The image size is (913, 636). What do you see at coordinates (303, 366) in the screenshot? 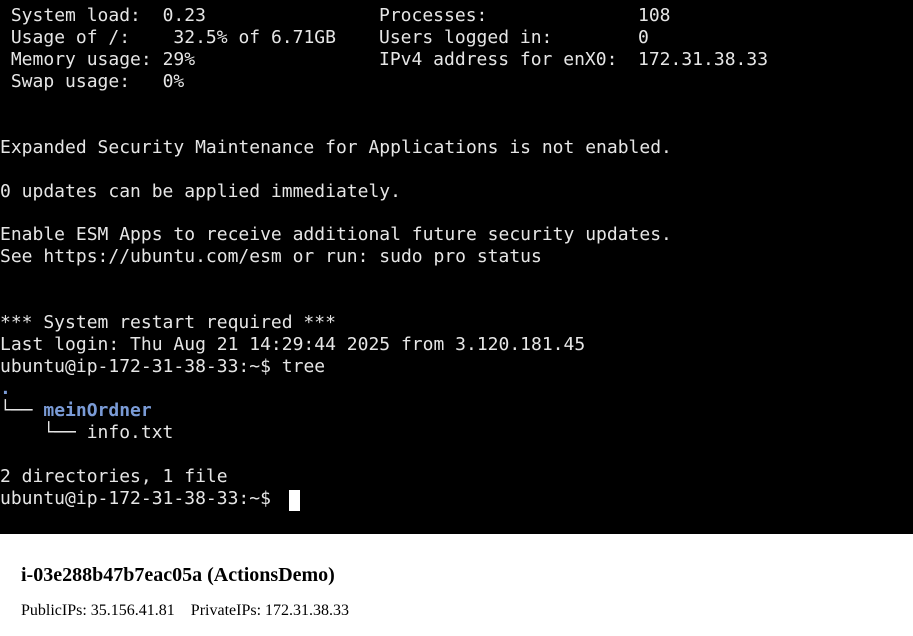
I see `command-text: tree` at bounding box center [303, 366].